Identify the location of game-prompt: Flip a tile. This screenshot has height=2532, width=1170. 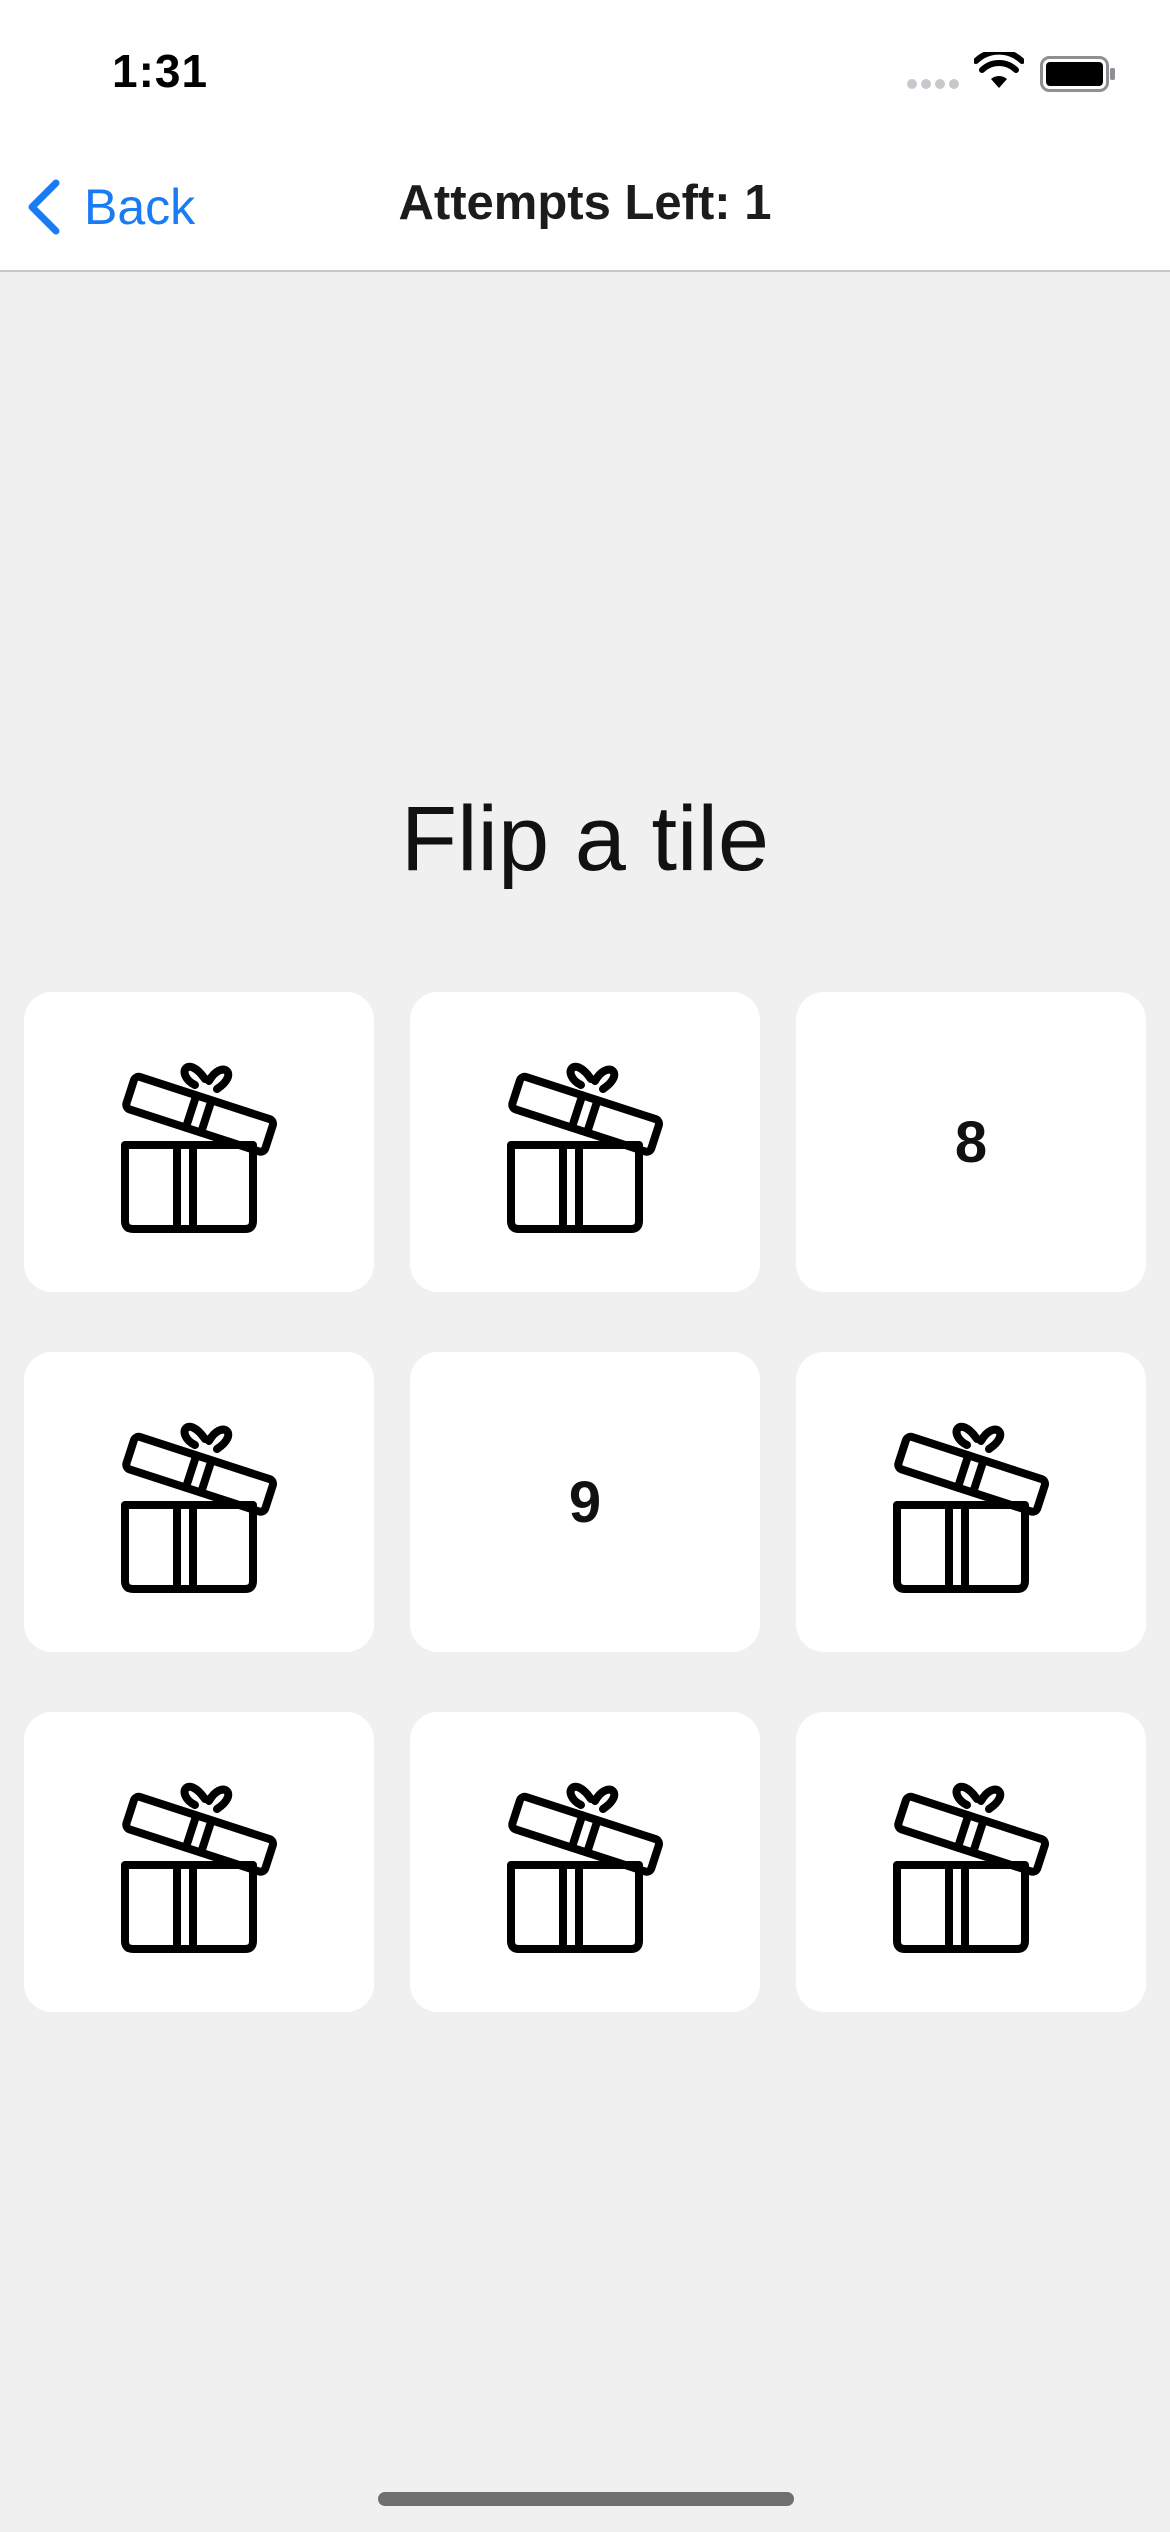
(585, 839).